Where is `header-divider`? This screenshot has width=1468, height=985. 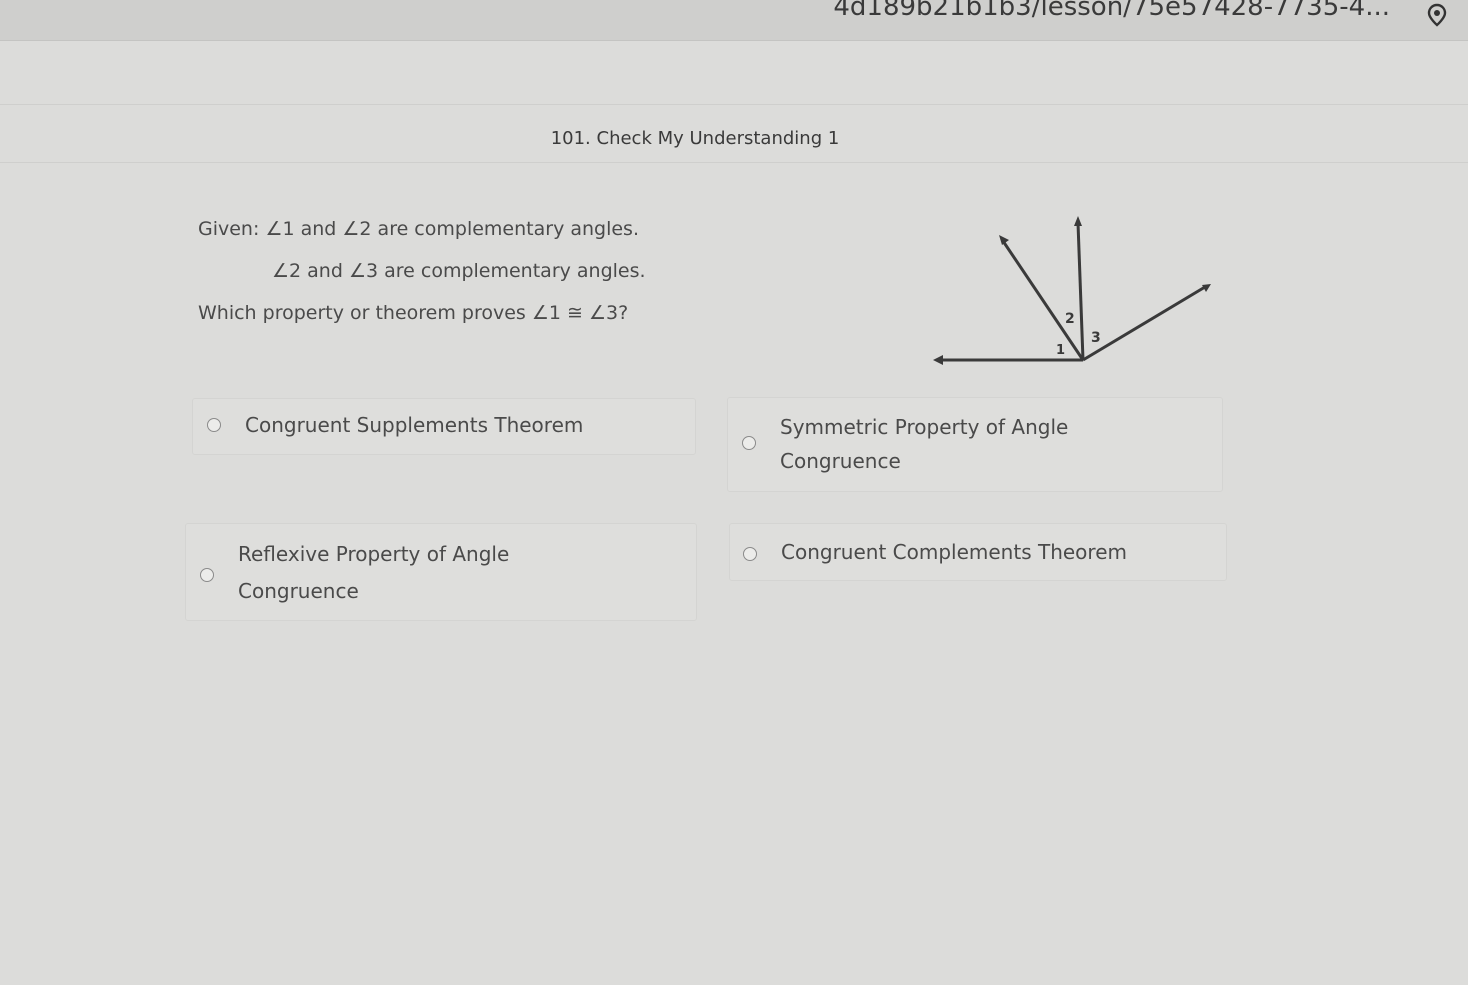
header-divider is located at coordinates (734, 104).